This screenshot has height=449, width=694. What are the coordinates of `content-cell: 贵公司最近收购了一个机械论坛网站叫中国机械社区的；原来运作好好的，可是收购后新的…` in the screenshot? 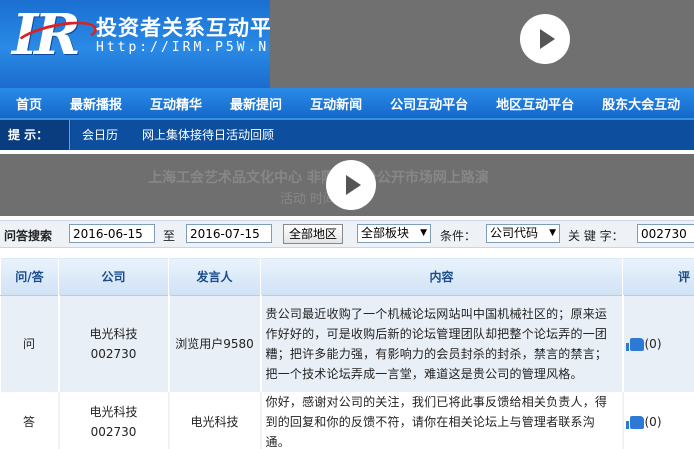 It's located at (442, 343).